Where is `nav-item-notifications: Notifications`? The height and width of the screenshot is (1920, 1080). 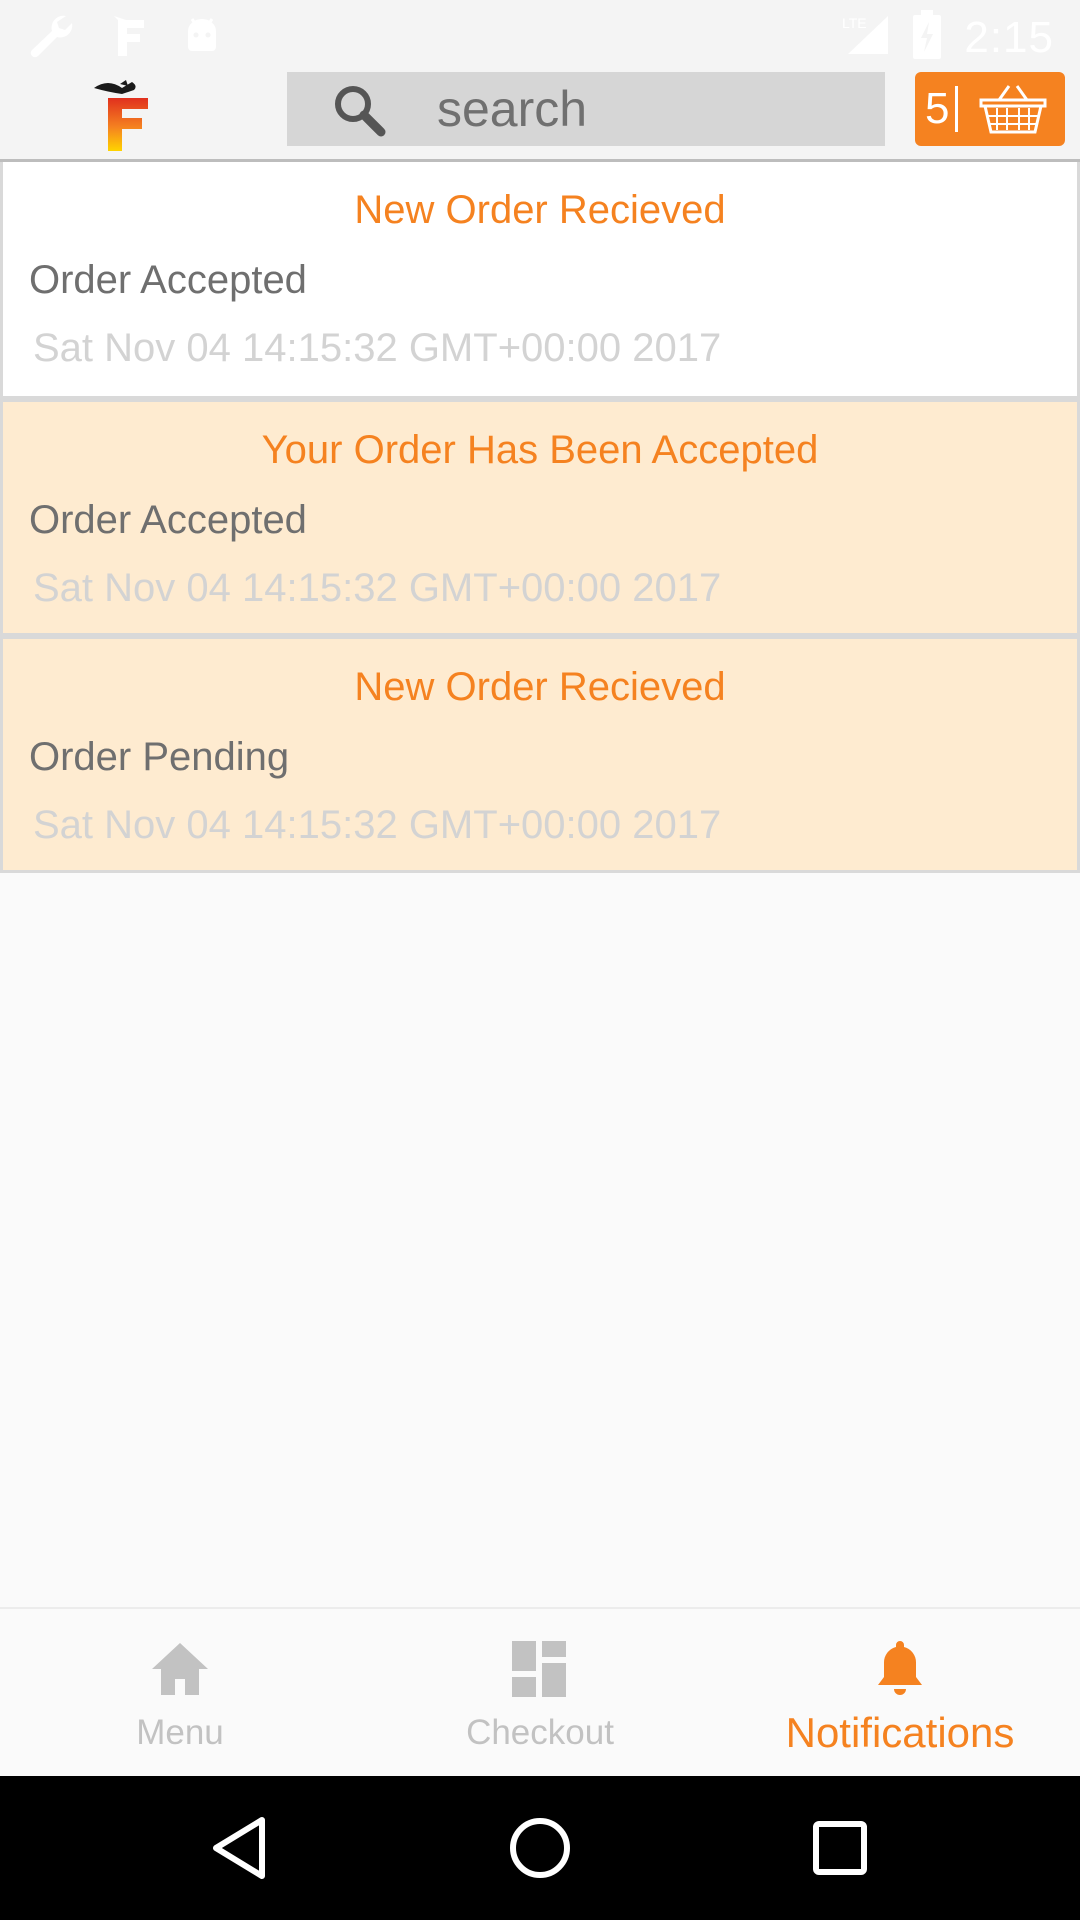 nav-item-notifications: Notifications is located at coordinates (900, 1693).